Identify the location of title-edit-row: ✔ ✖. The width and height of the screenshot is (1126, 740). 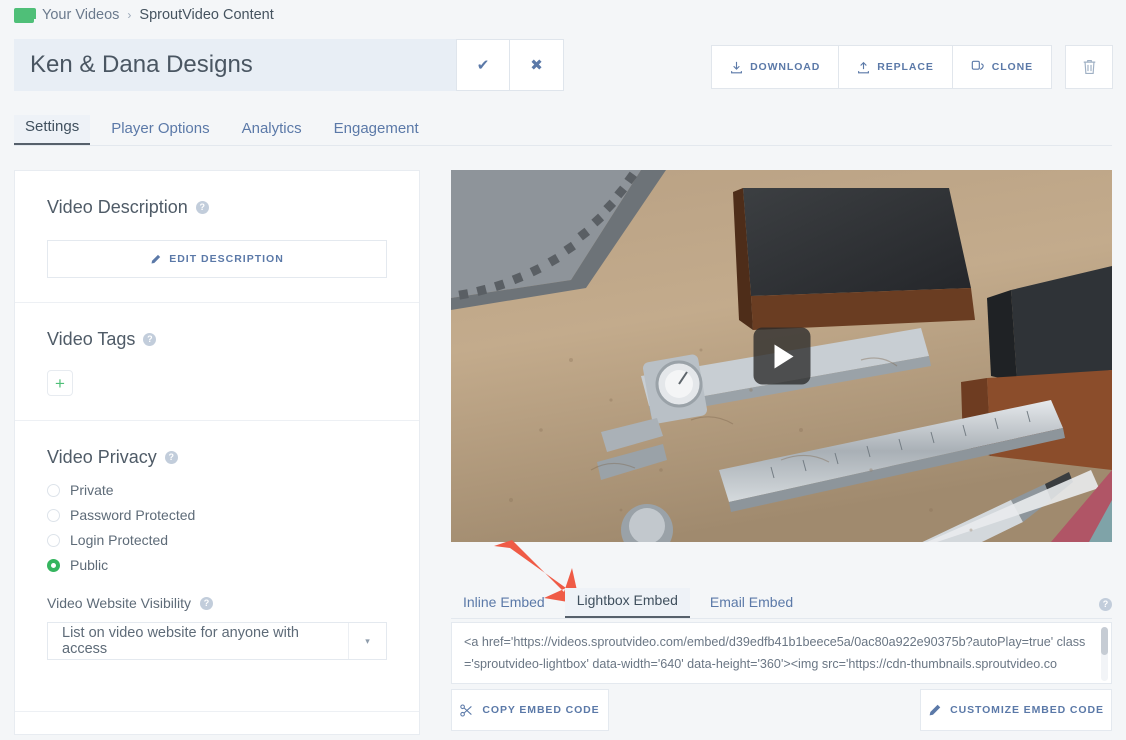
(289, 65).